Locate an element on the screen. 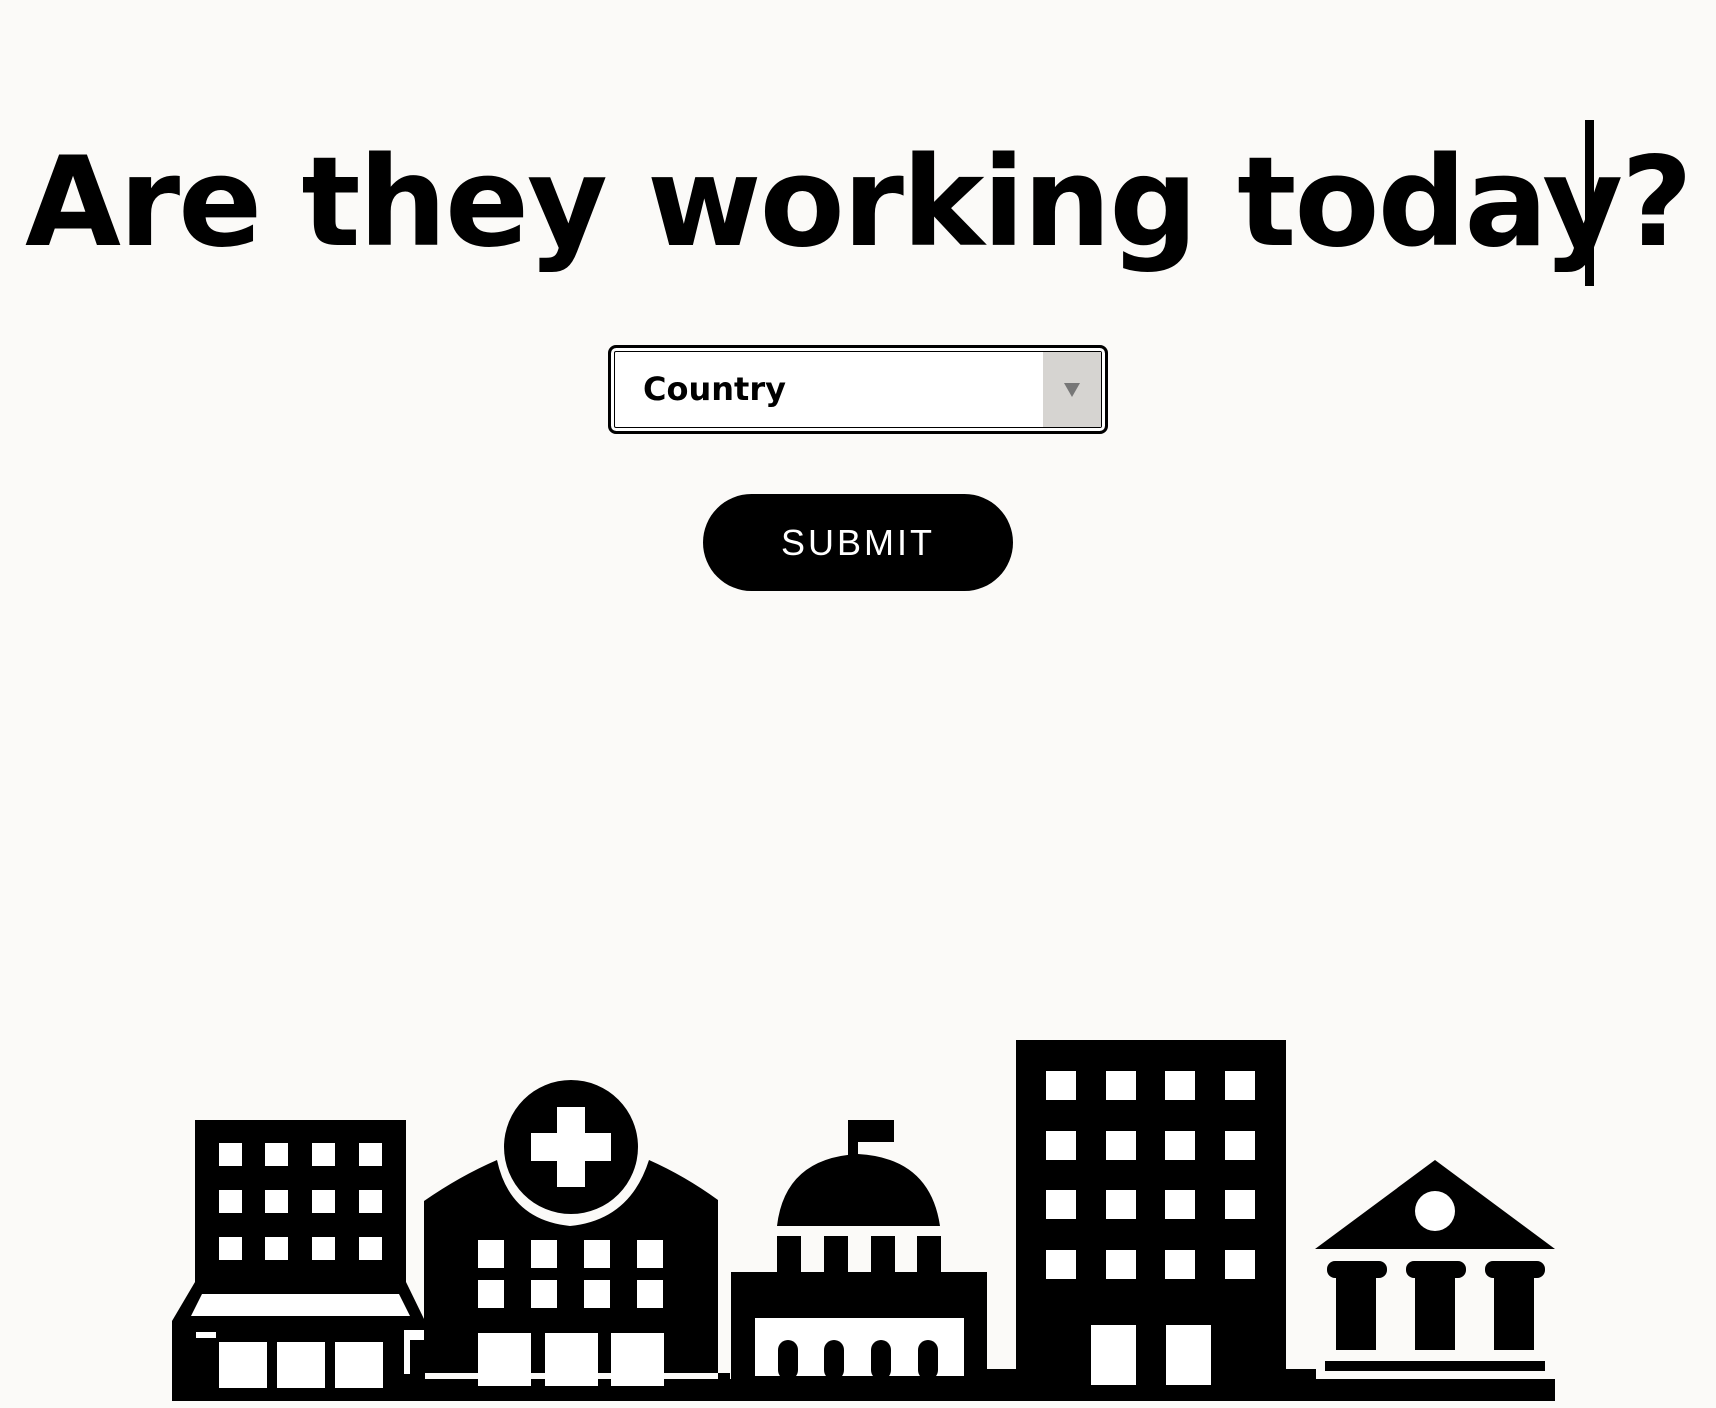 This screenshot has height=1408, width=1716. submit-button: SUBMIT is located at coordinates (858, 542).